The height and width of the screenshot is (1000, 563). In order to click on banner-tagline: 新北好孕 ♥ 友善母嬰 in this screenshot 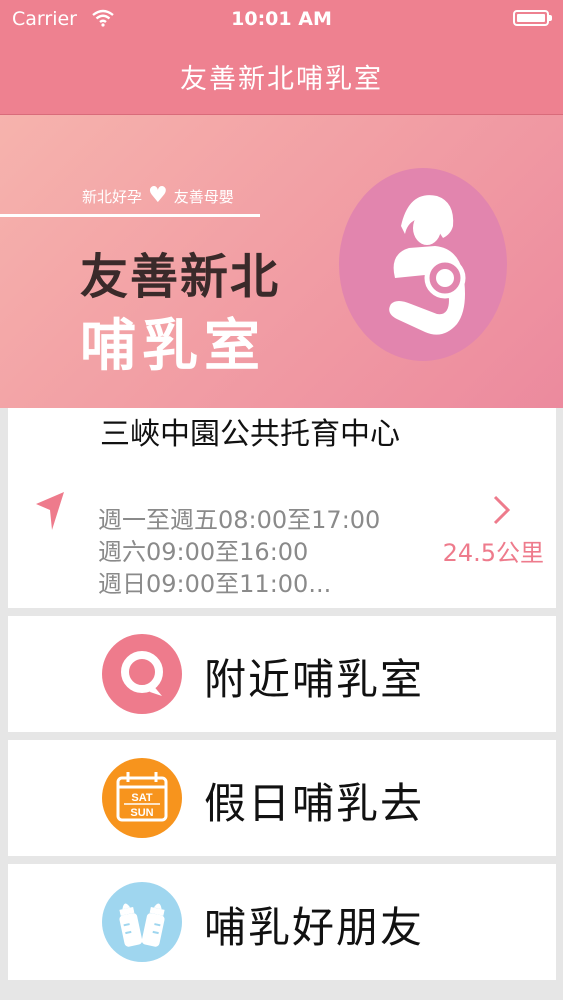, I will do `click(158, 196)`.